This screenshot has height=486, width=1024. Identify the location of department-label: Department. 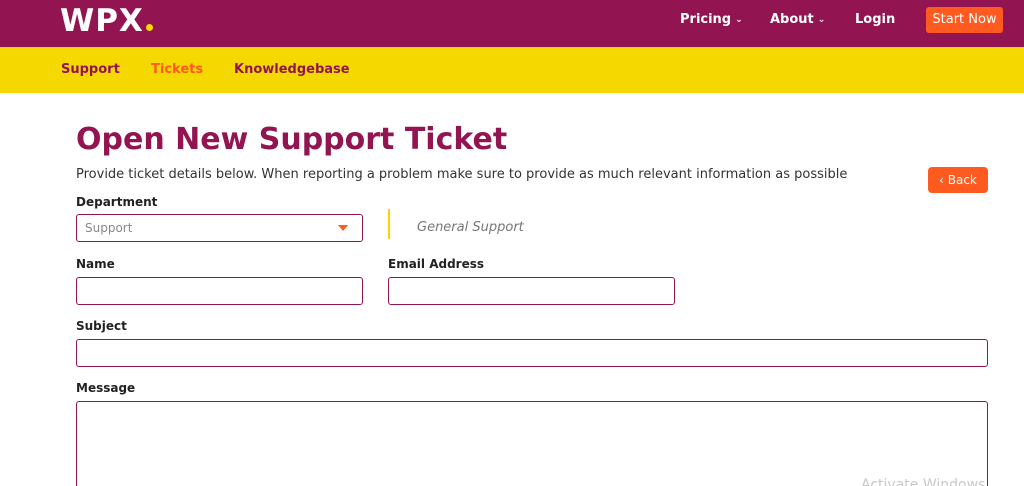
(117, 202).